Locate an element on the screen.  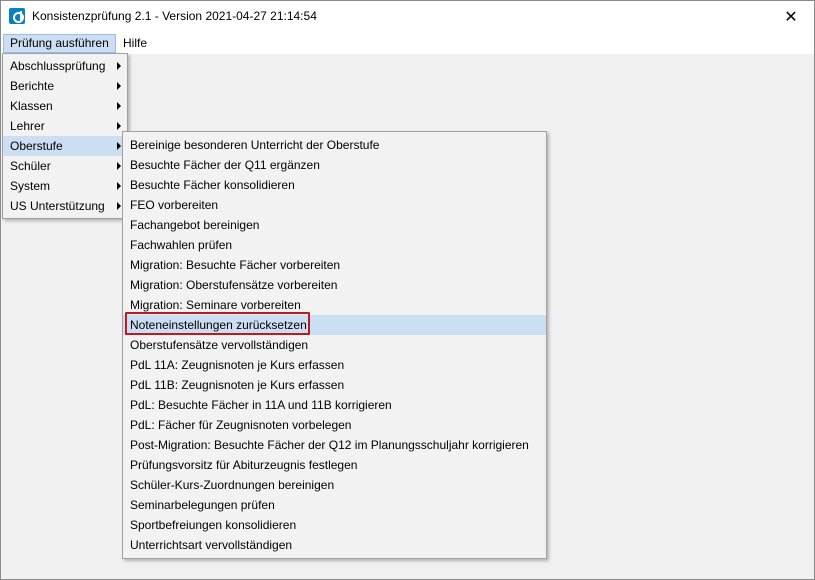
menu-item-label: Lehrer is located at coordinates (27, 126).